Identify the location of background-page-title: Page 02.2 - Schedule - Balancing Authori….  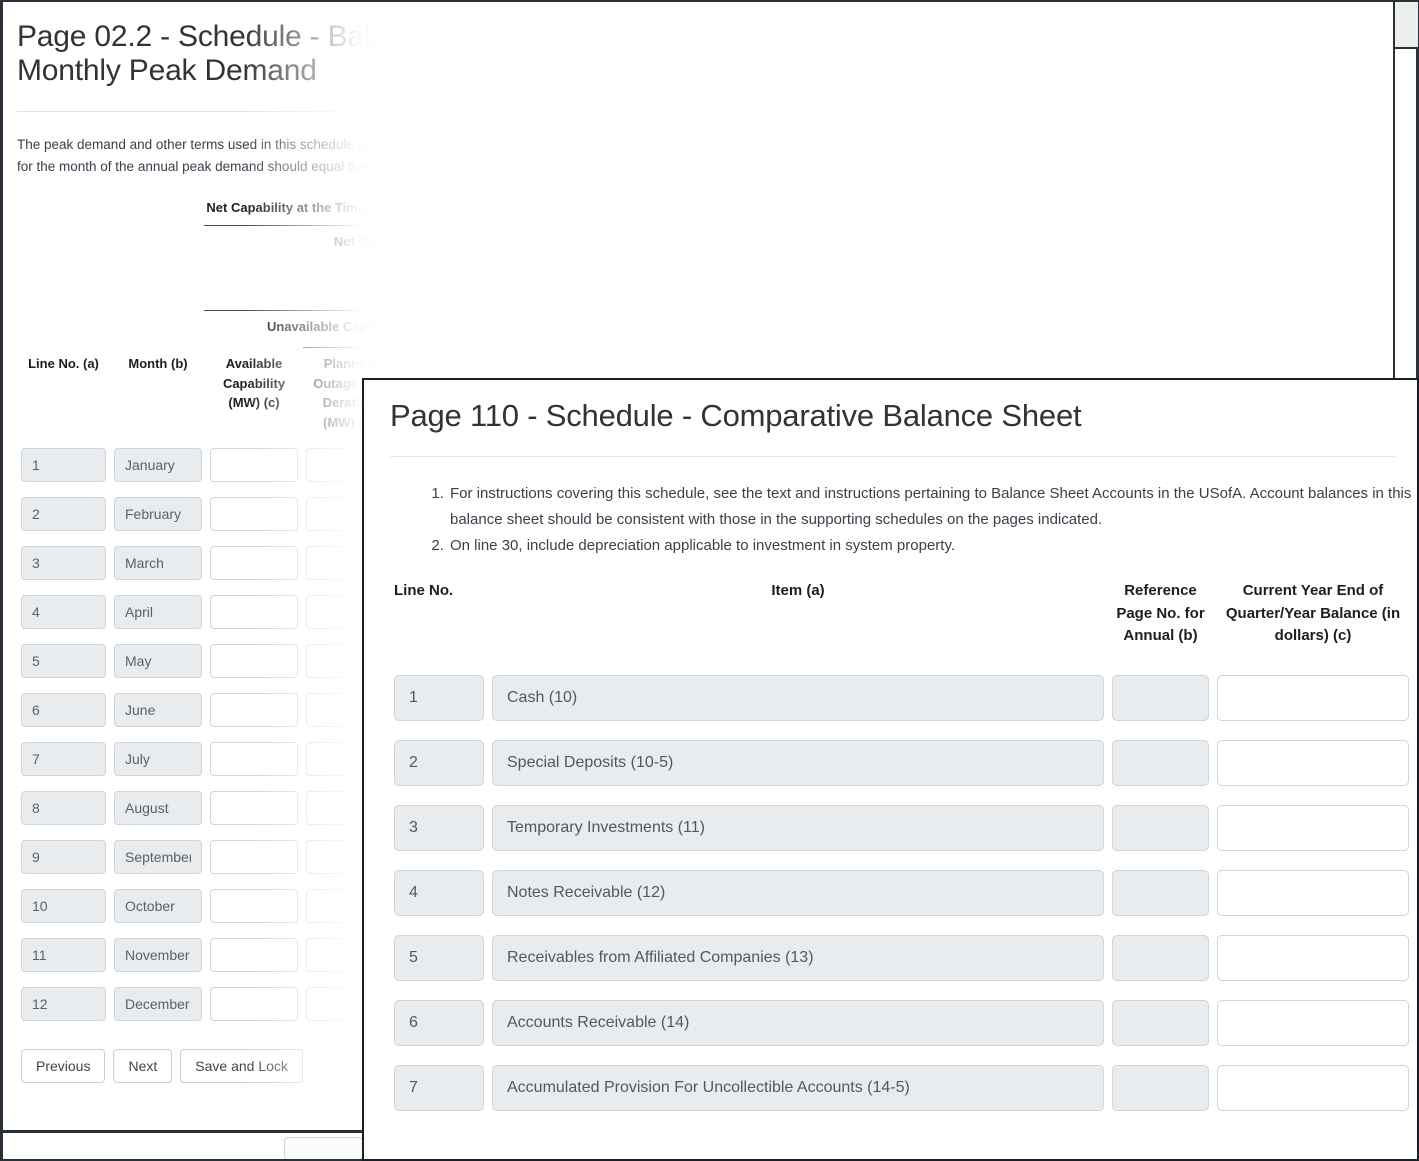
(539, 53).